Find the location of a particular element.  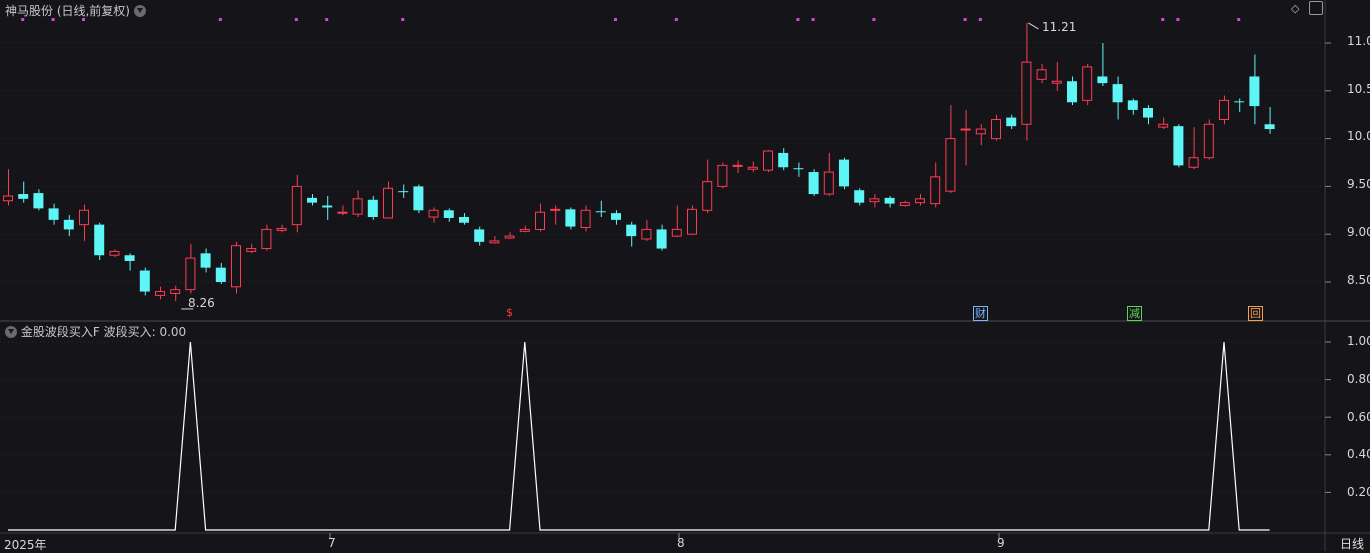

chart-title-bar: 神马股份 (日线,前复权) is located at coordinates (75, 10).